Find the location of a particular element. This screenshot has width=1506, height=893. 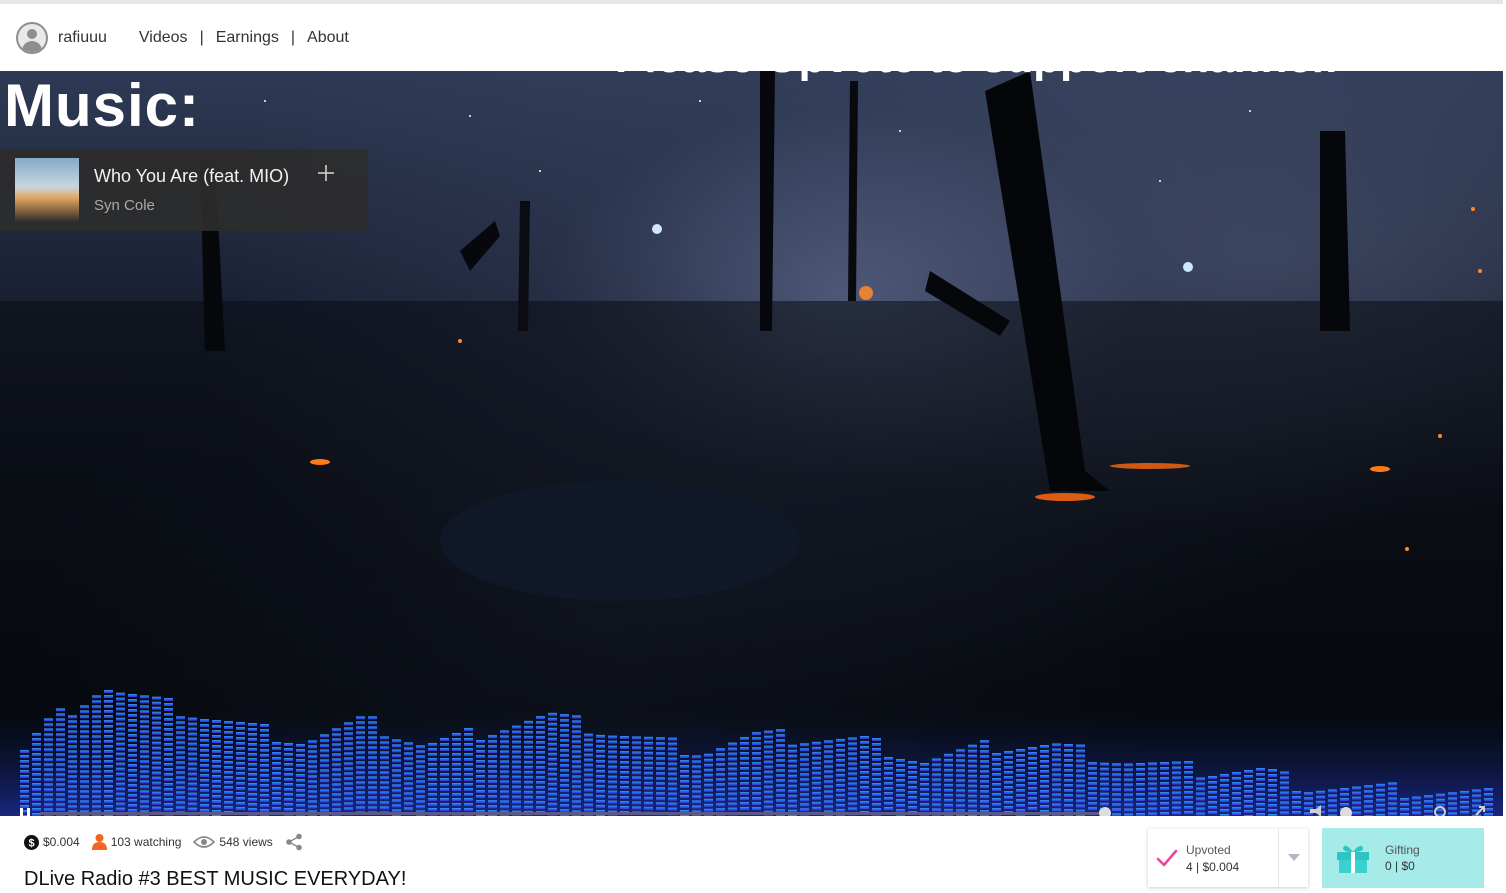

volume-icon is located at coordinates (1315, 810).